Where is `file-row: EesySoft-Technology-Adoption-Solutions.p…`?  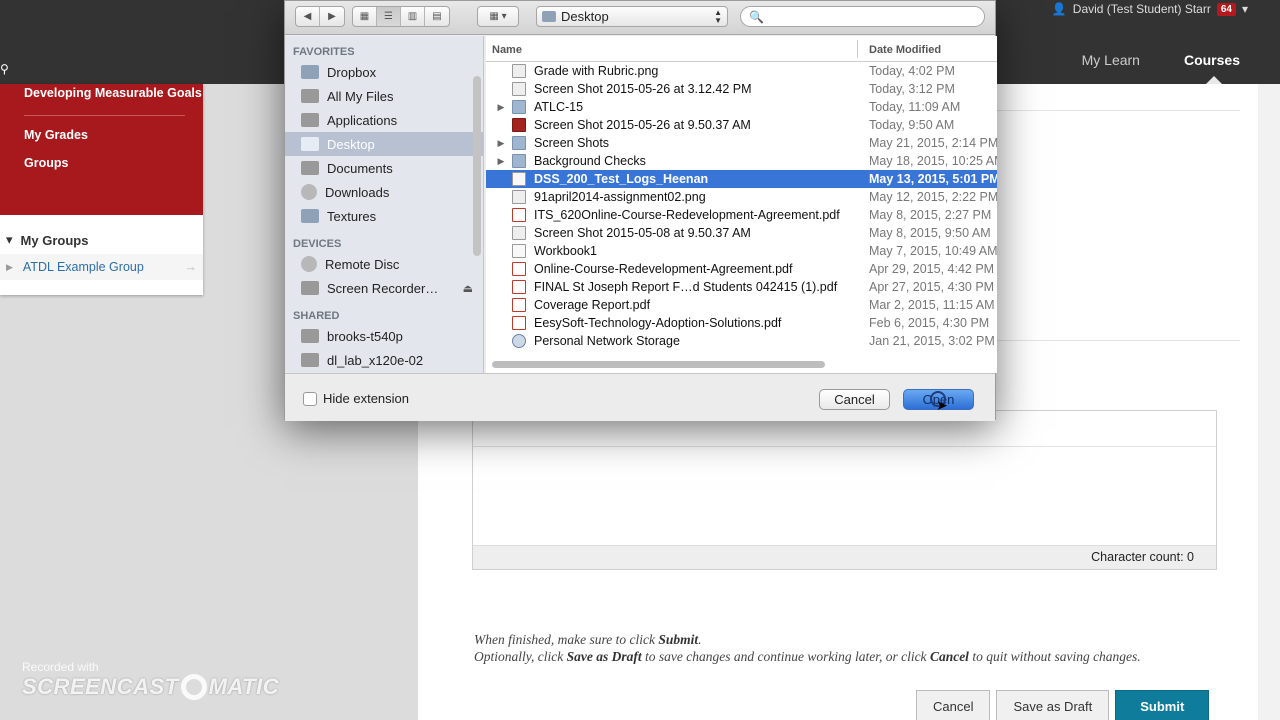
file-row: EesySoft-Technology-Adoption-Solutions.p… is located at coordinates (741, 323).